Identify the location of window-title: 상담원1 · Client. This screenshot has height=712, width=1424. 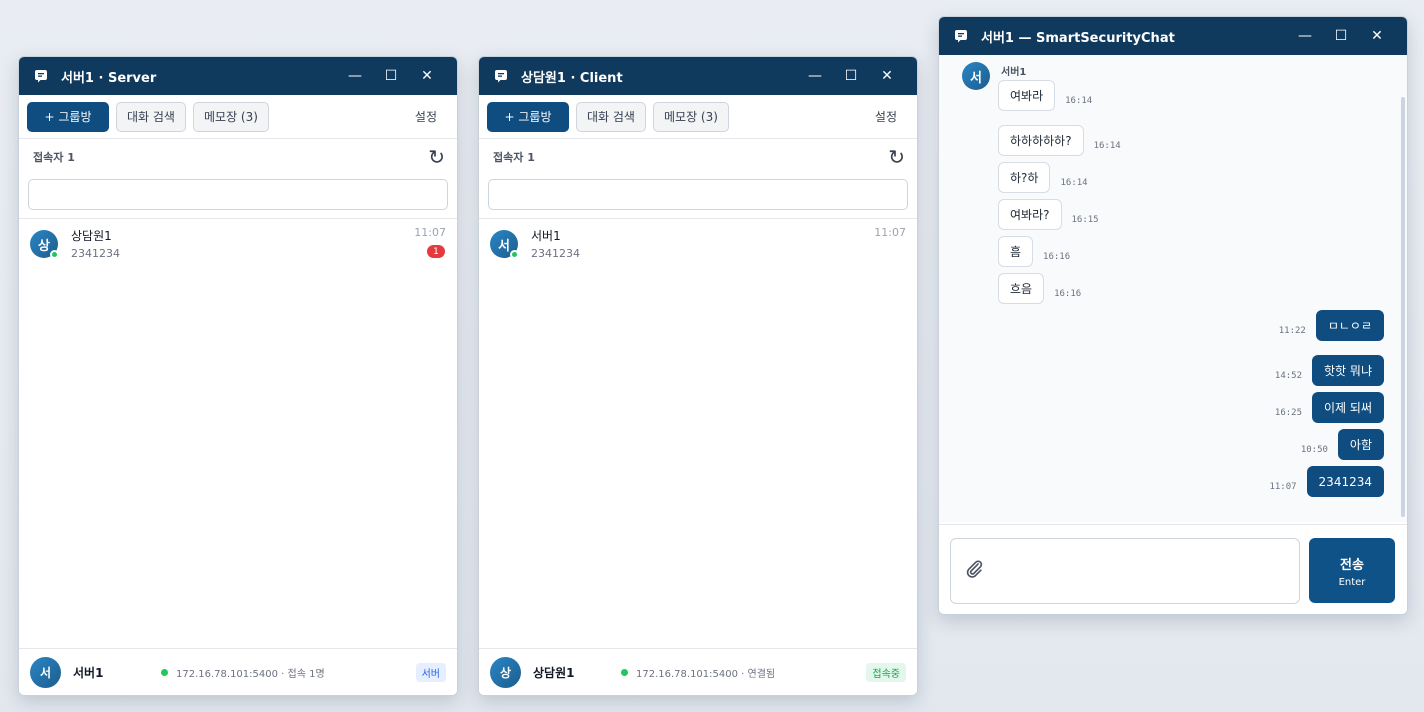
(572, 78).